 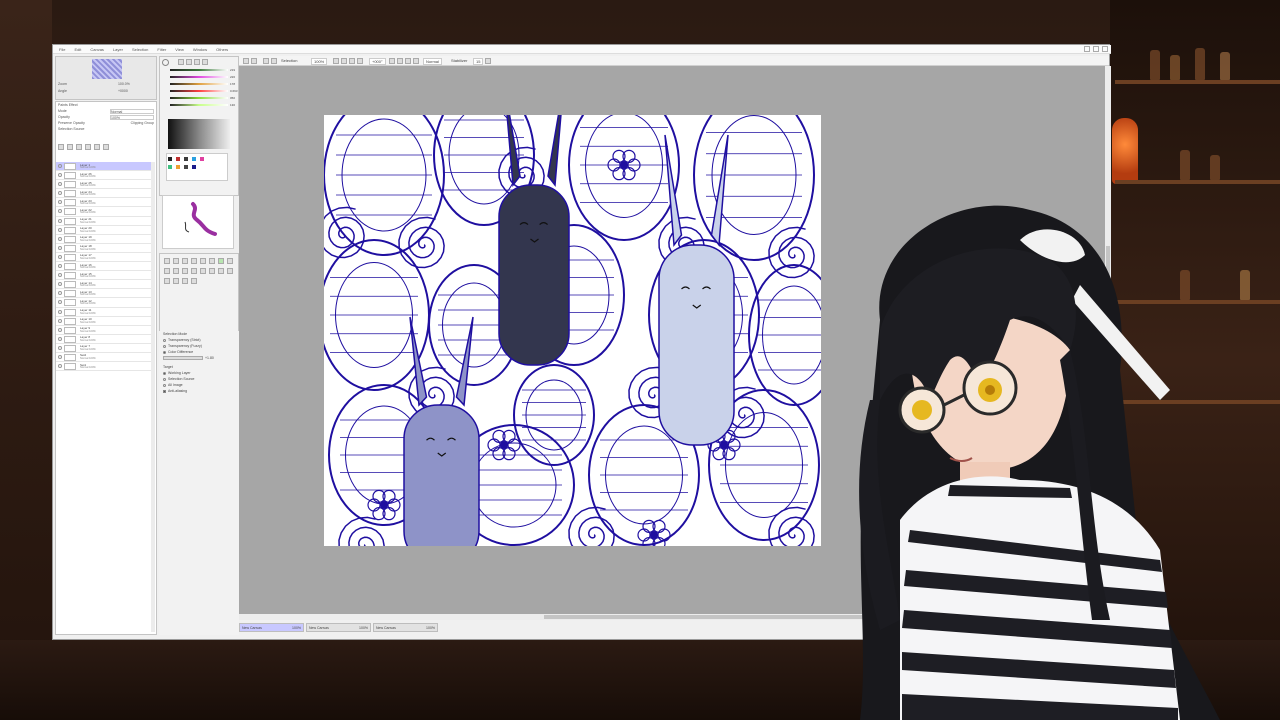 What do you see at coordinates (199, 391) in the screenshot?
I see `anti-aliasing-checkbox: Anti-aliasing` at bounding box center [199, 391].